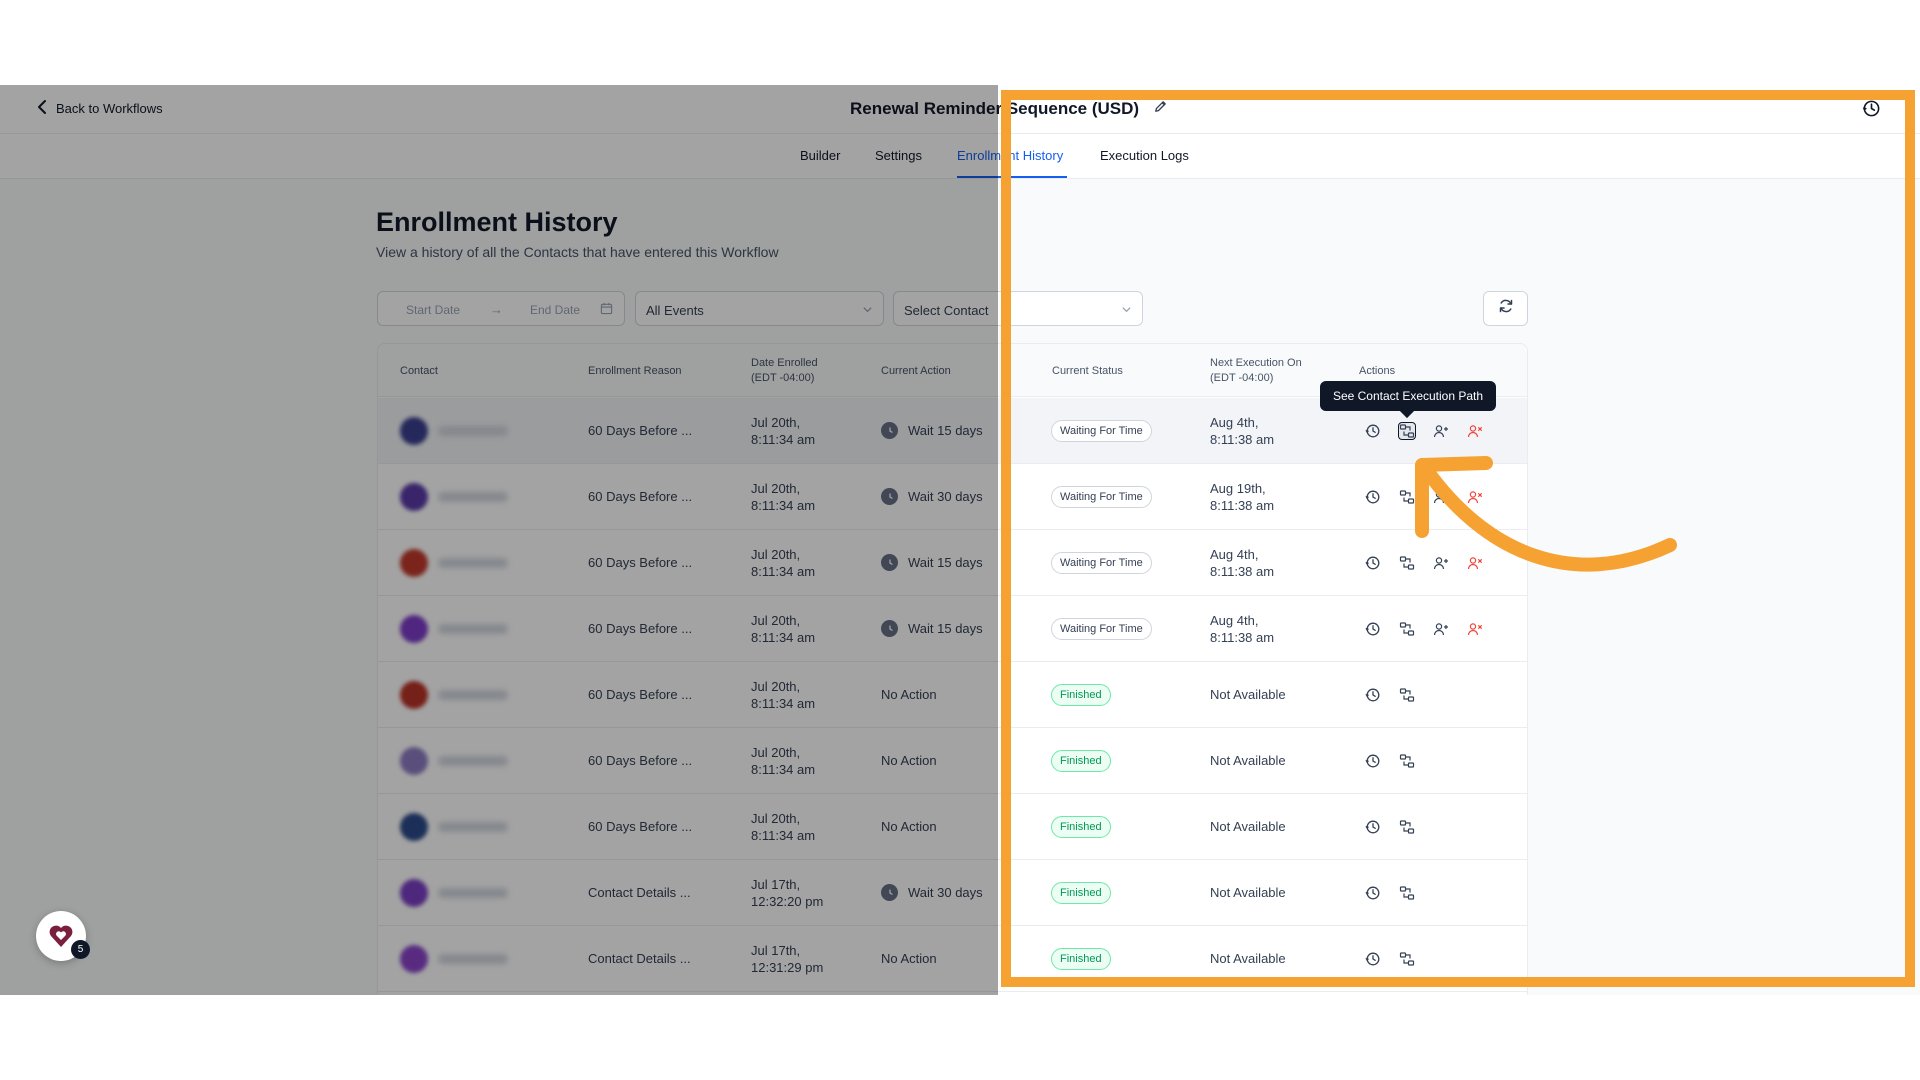 The image size is (1920, 1080). What do you see at coordinates (787, 959) in the screenshot?
I see `date-enrolled: Jul 17th, 12:31:29 pm` at bounding box center [787, 959].